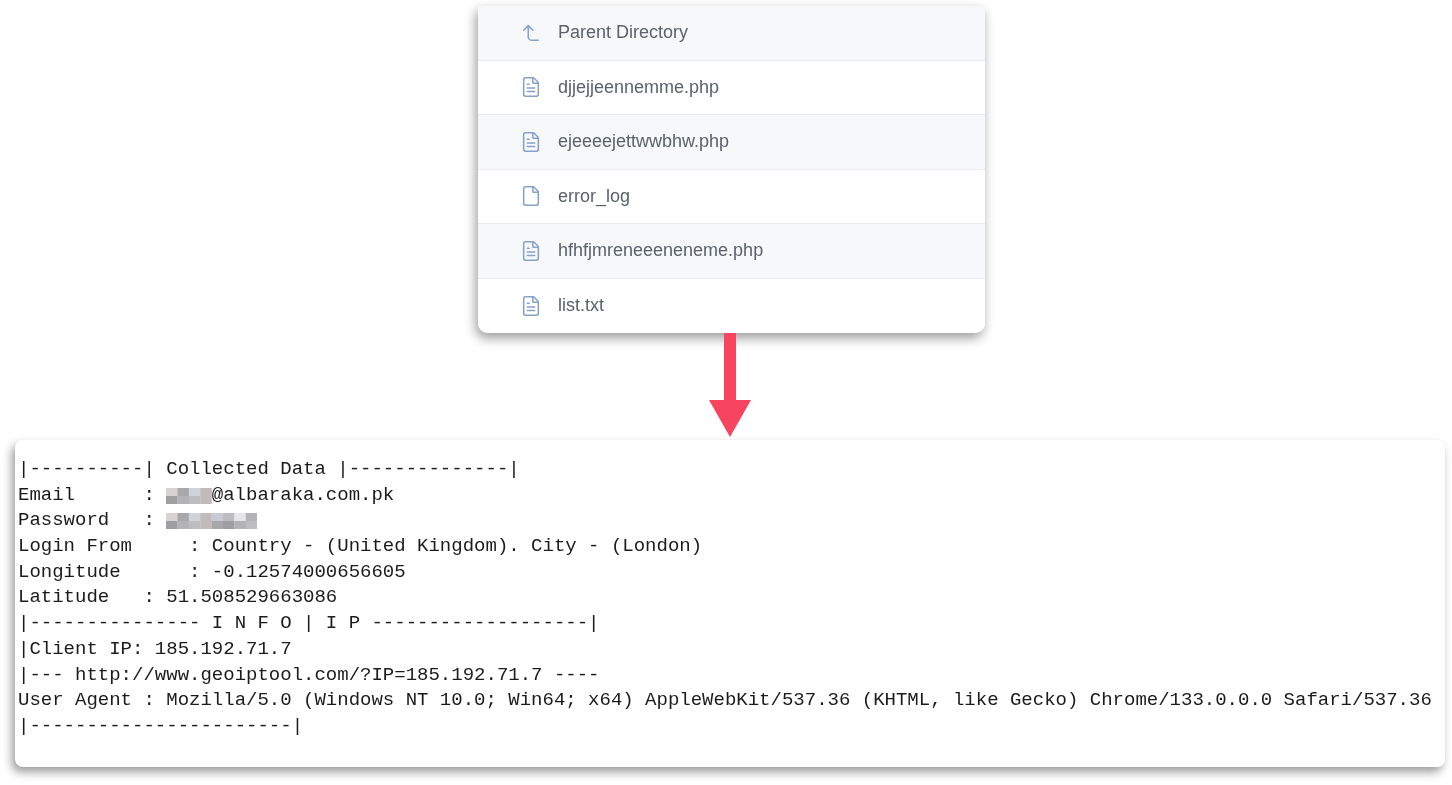 The height and width of the screenshot is (785, 1452). What do you see at coordinates (731, 196) in the screenshot?
I see `file-list-row: error_log` at bounding box center [731, 196].